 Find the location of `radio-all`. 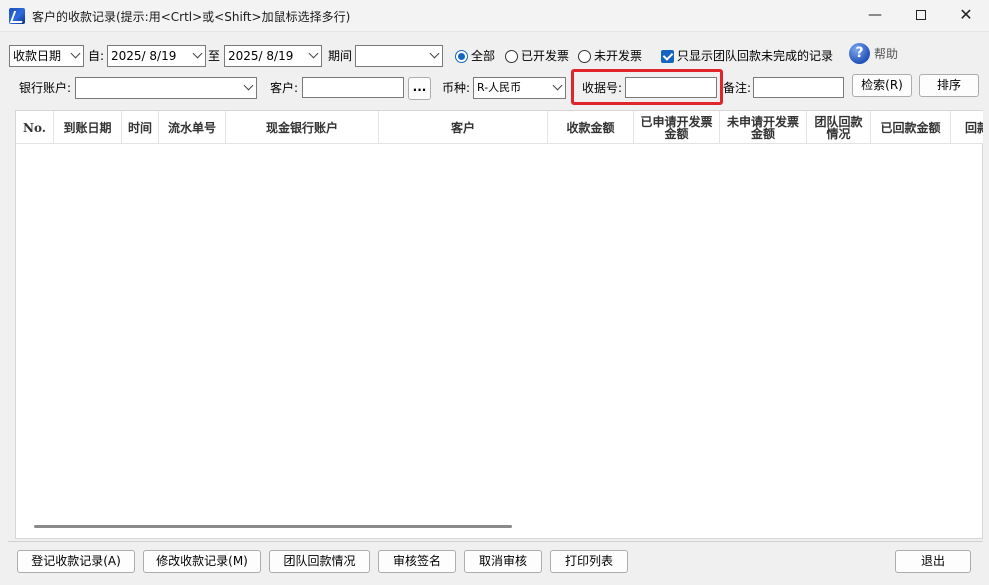

radio-all is located at coordinates (461, 56).